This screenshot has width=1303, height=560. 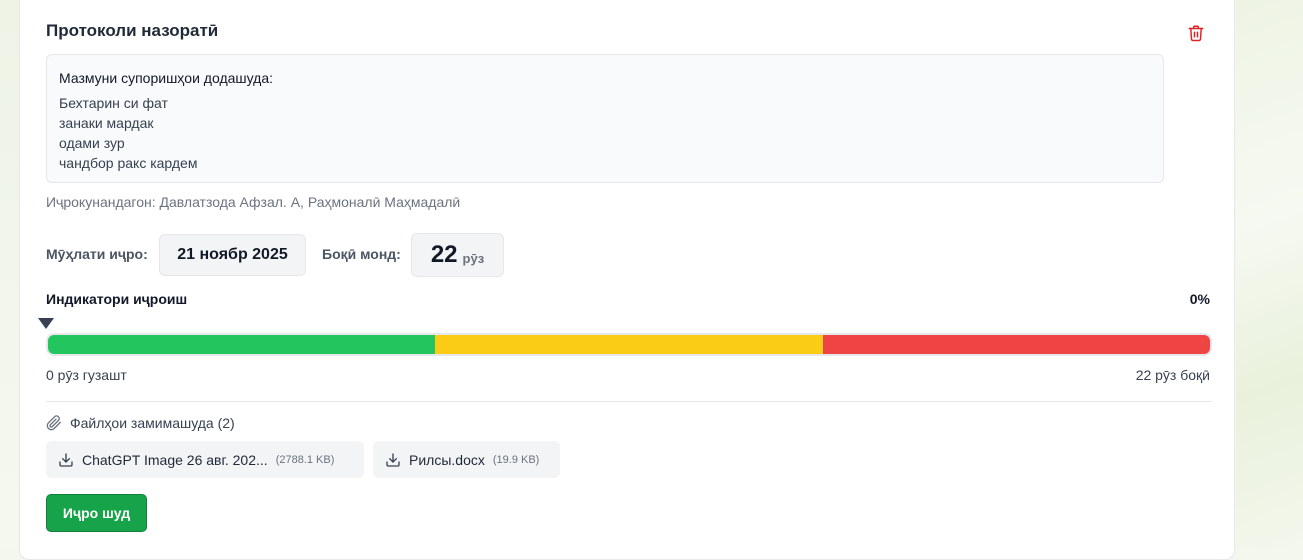 I want to click on progress-segment-red, so click(x=1016, y=344).